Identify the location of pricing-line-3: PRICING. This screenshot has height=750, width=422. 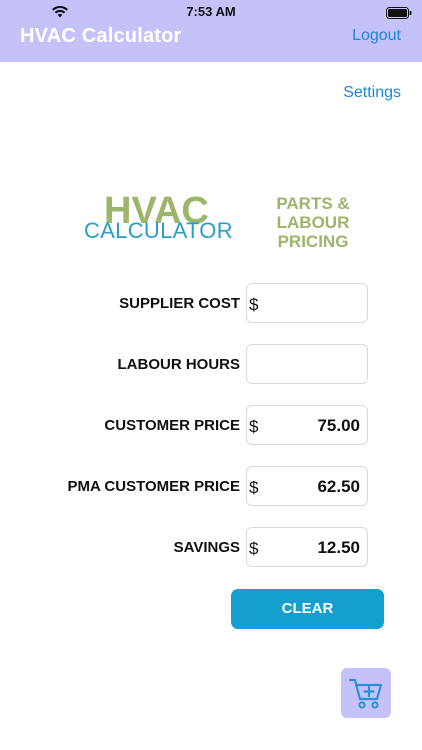
(313, 241).